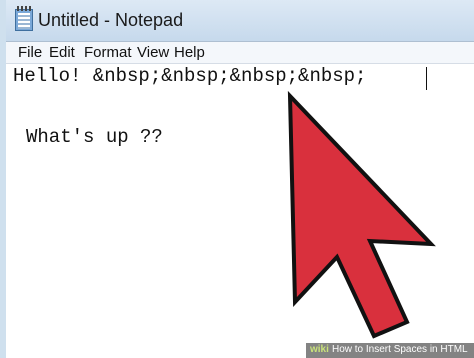 Image resolution: width=474 pixels, height=358 pixels. Describe the element at coordinates (319, 349) in the screenshot. I see `wikihow-logo: wiki` at that location.